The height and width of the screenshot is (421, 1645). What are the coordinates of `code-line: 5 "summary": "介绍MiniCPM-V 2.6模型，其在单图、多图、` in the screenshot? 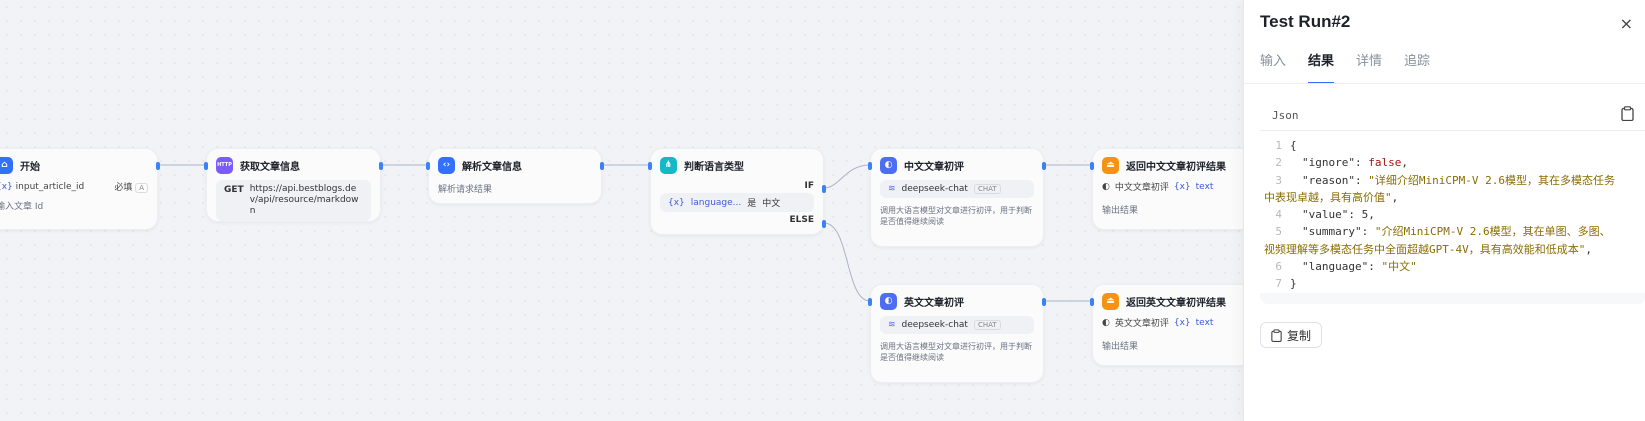 It's located at (1452, 231).